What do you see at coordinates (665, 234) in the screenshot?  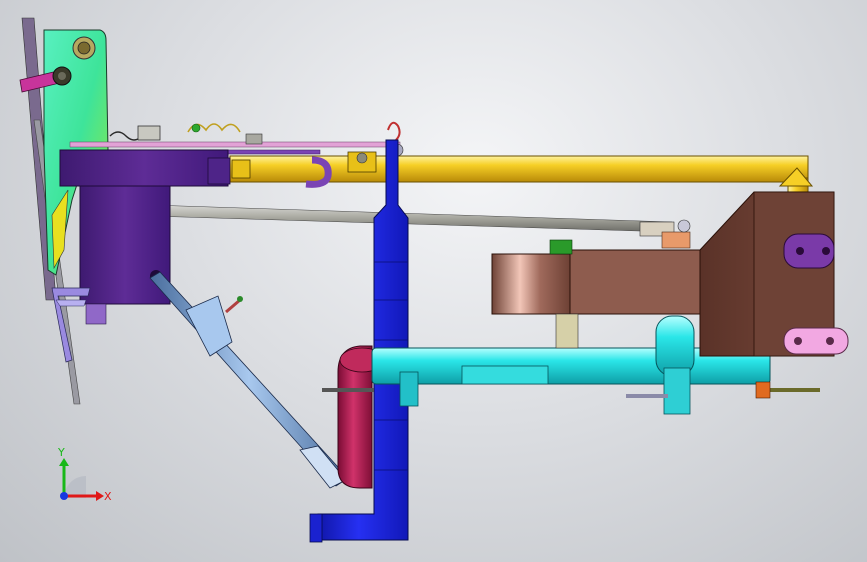 I see `rod-end-hardware` at bounding box center [665, 234].